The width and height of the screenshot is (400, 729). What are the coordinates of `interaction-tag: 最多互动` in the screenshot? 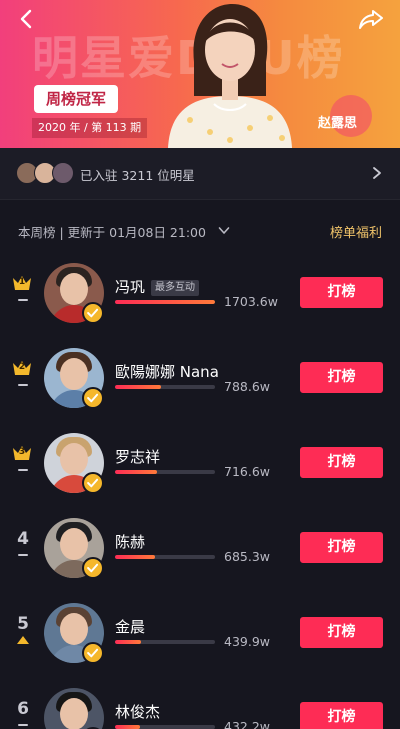 It's located at (175, 288).